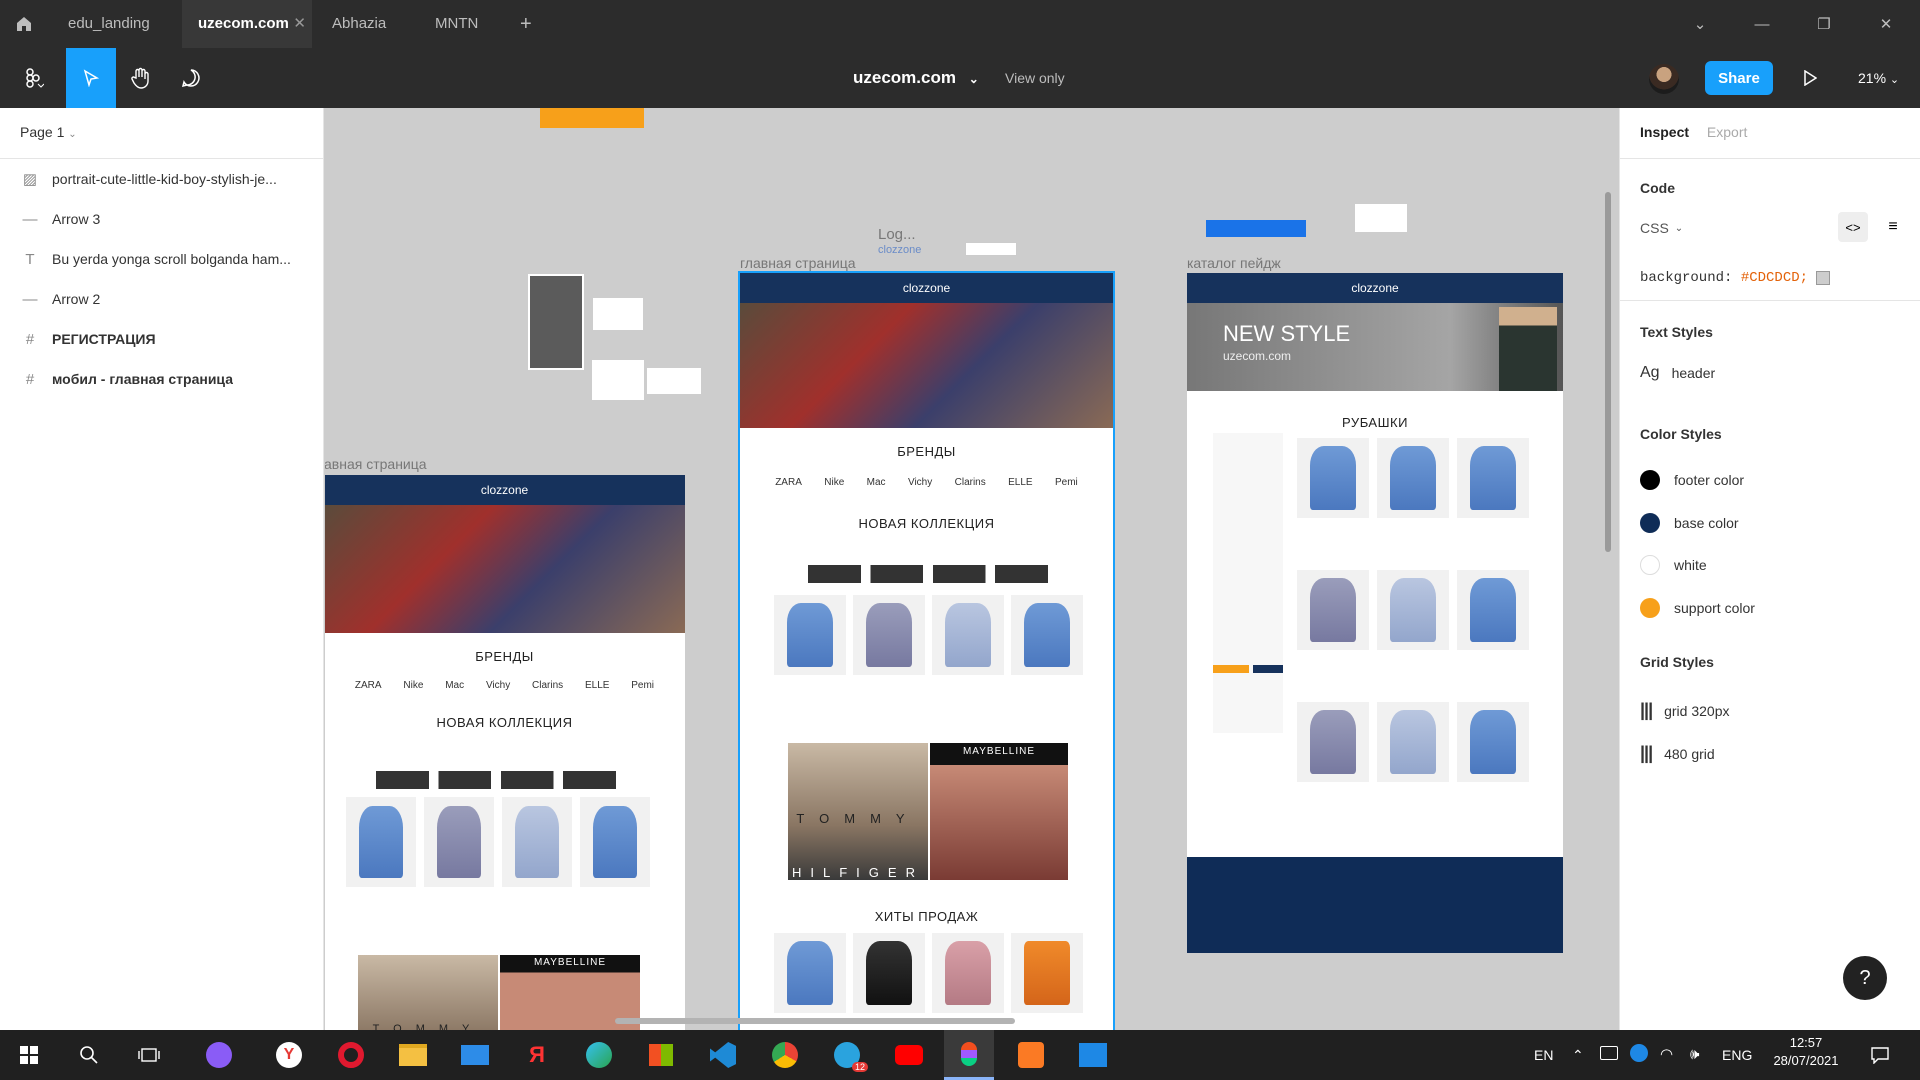 The width and height of the screenshot is (1920, 1080). What do you see at coordinates (723, 1055) in the screenshot?
I see `vscode-icon` at bounding box center [723, 1055].